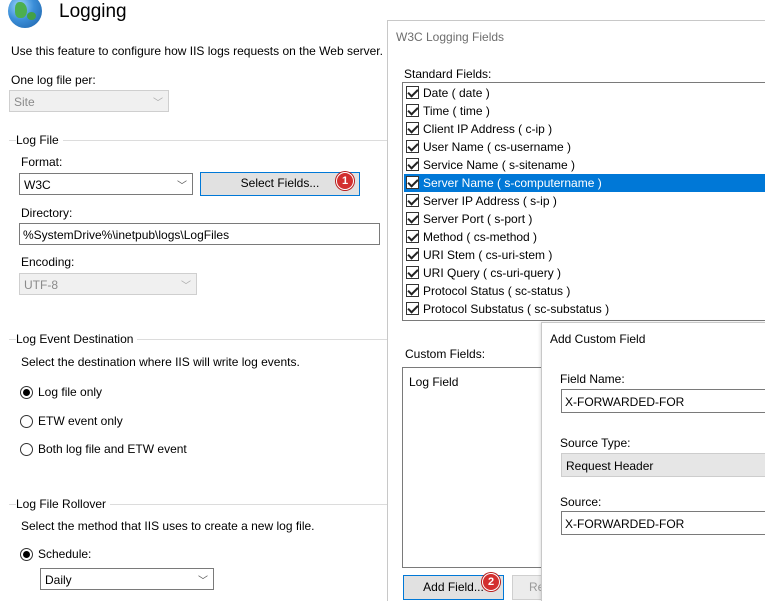  I want to click on radio-schedule-label: Schedule:, so click(64, 554).